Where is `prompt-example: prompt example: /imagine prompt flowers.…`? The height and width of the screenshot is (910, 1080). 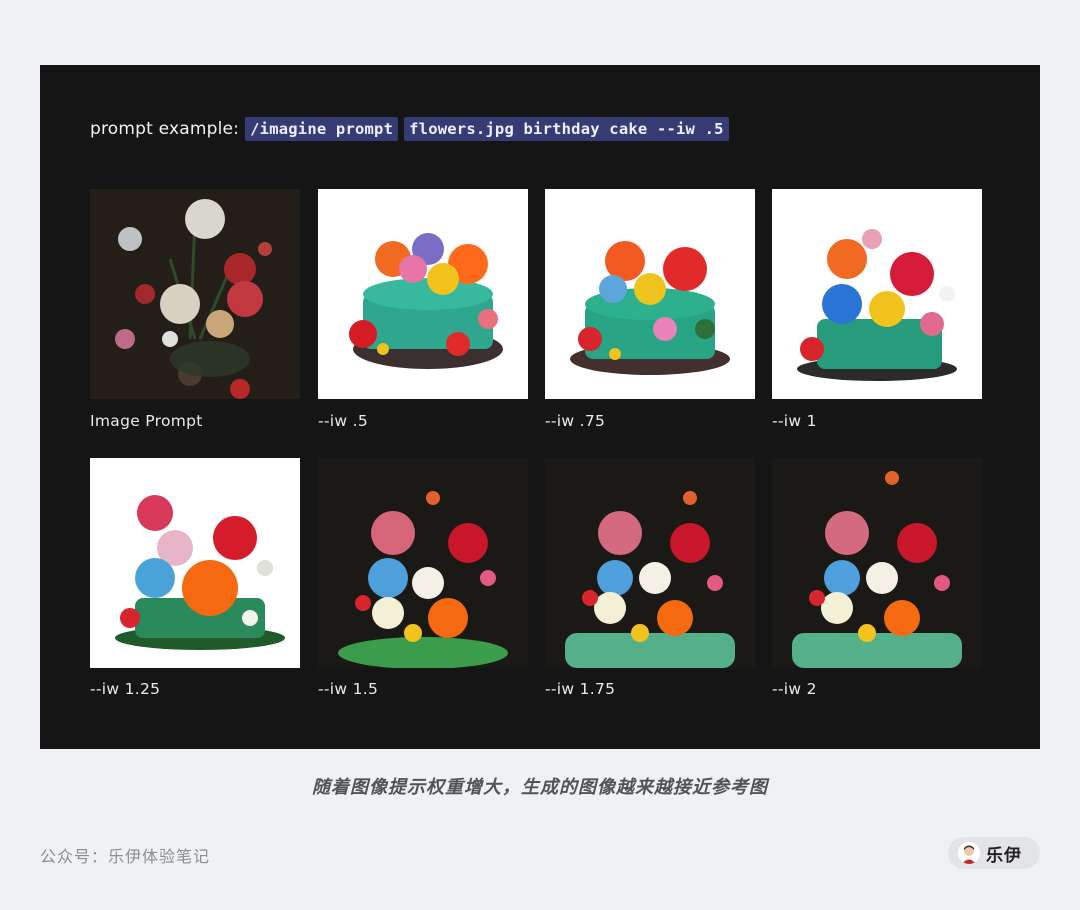
prompt-example: prompt example: /imagine prompt flowers.… is located at coordinates (409, 129).